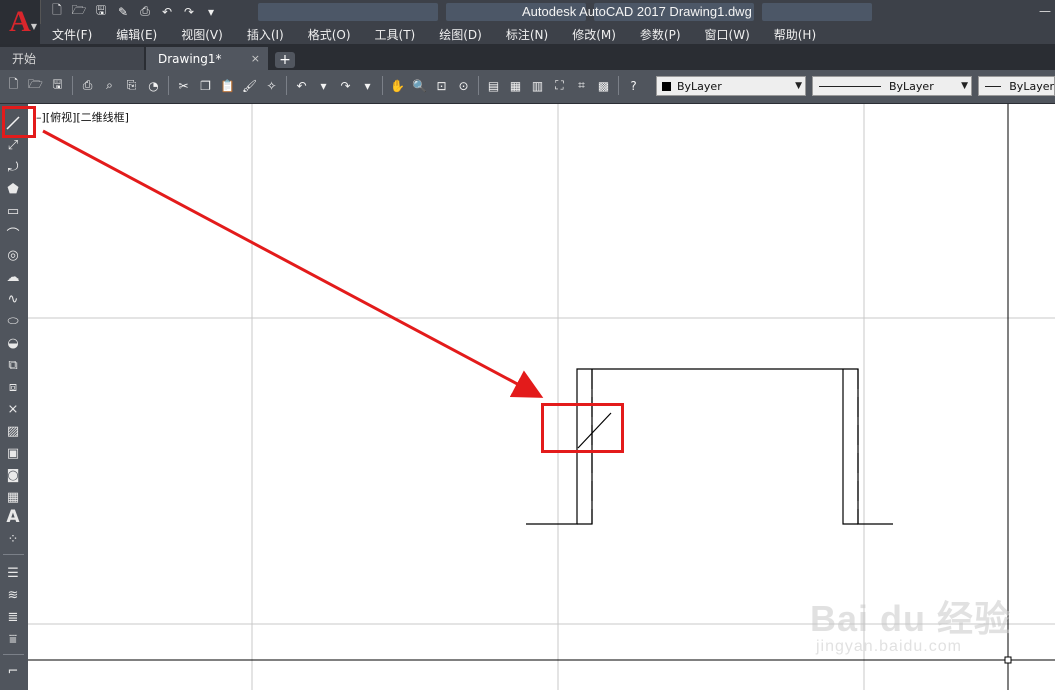 This screenshot has height=690, width=1055. I want to click on construction-line-icon: ⤢, so click(13, 145).